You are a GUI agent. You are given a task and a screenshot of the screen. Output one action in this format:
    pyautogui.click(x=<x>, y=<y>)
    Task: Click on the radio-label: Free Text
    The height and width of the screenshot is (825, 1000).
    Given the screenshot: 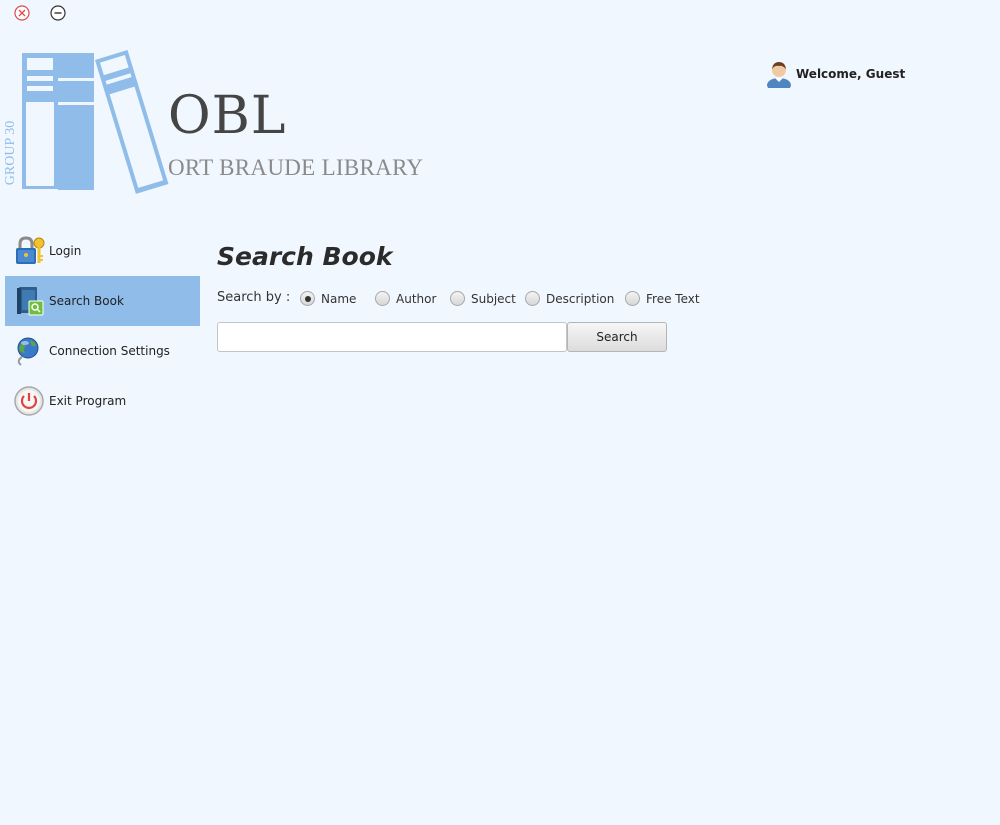 What is the action you would take?
    pyautogui.click(x=673, y=298)
    